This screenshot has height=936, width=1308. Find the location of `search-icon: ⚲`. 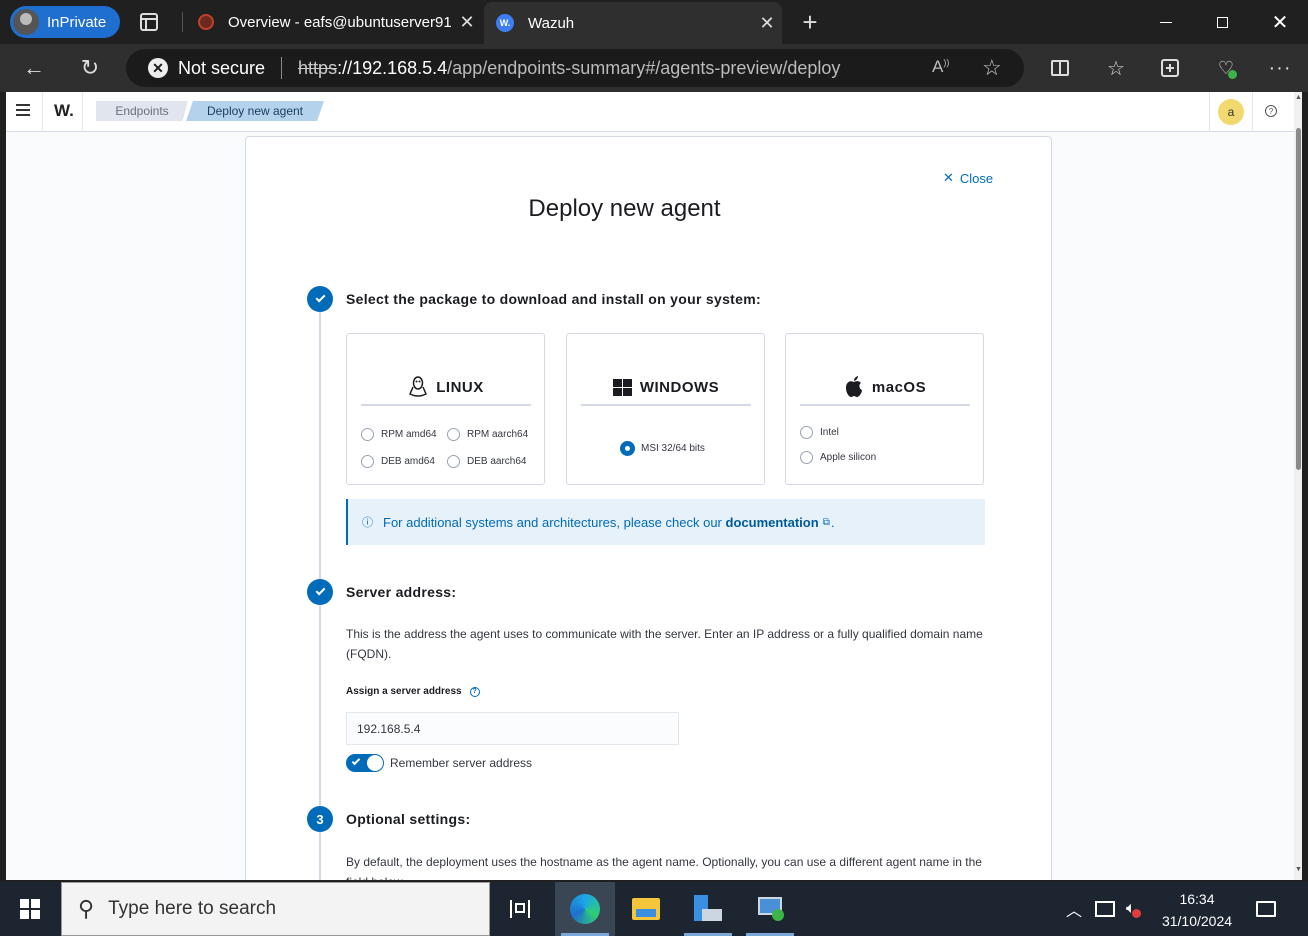

search-icon: ⚲ is located at coordinates (86, 908).